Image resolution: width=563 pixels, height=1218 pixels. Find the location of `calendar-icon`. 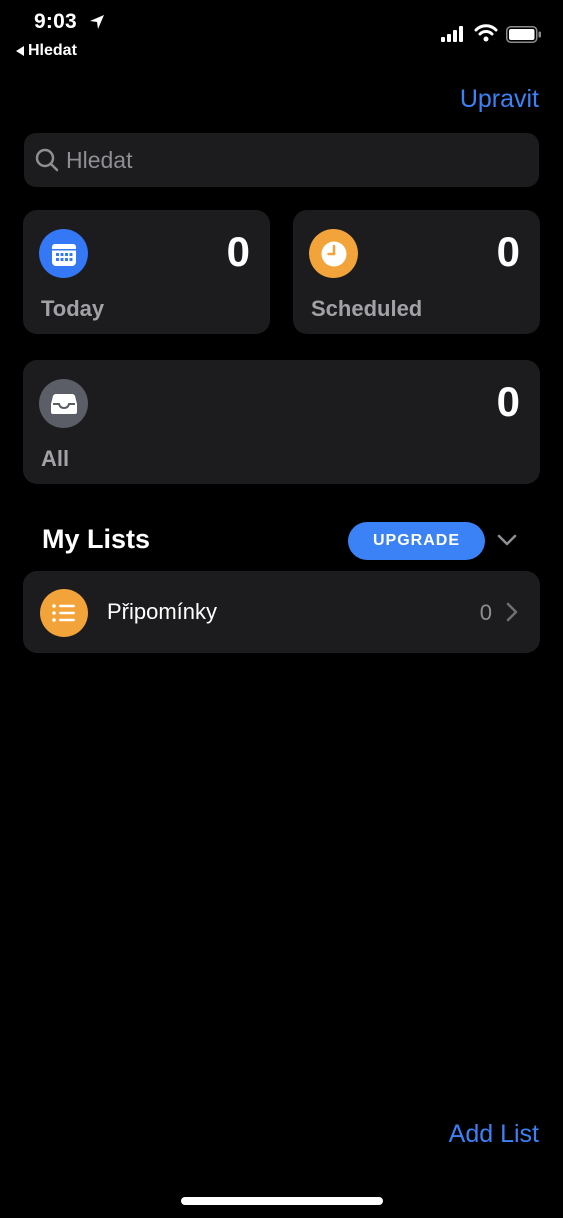

calendar-icon is located at coordinates (63, 253).